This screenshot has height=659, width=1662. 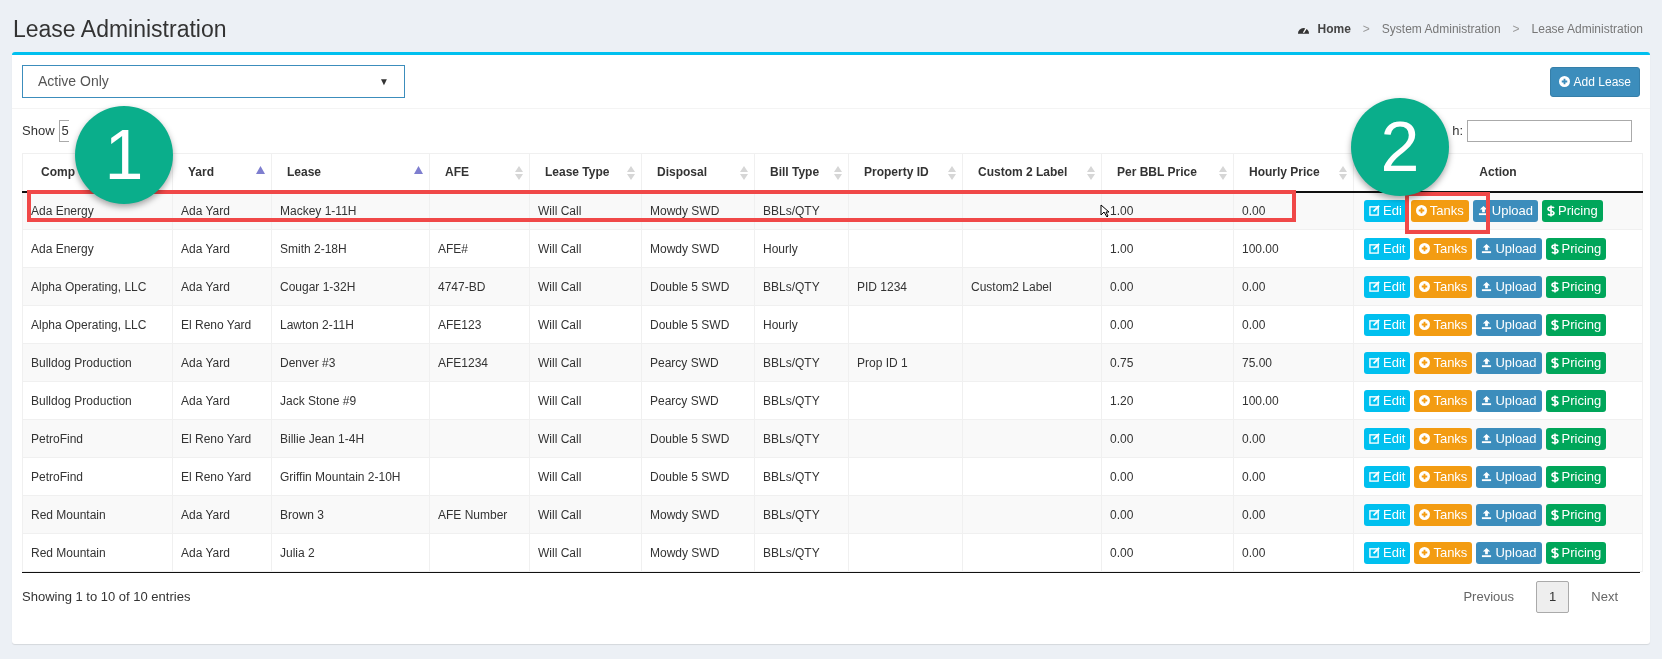 I want to click on table-cell: Ada Yard, so click(x=205, y=362).